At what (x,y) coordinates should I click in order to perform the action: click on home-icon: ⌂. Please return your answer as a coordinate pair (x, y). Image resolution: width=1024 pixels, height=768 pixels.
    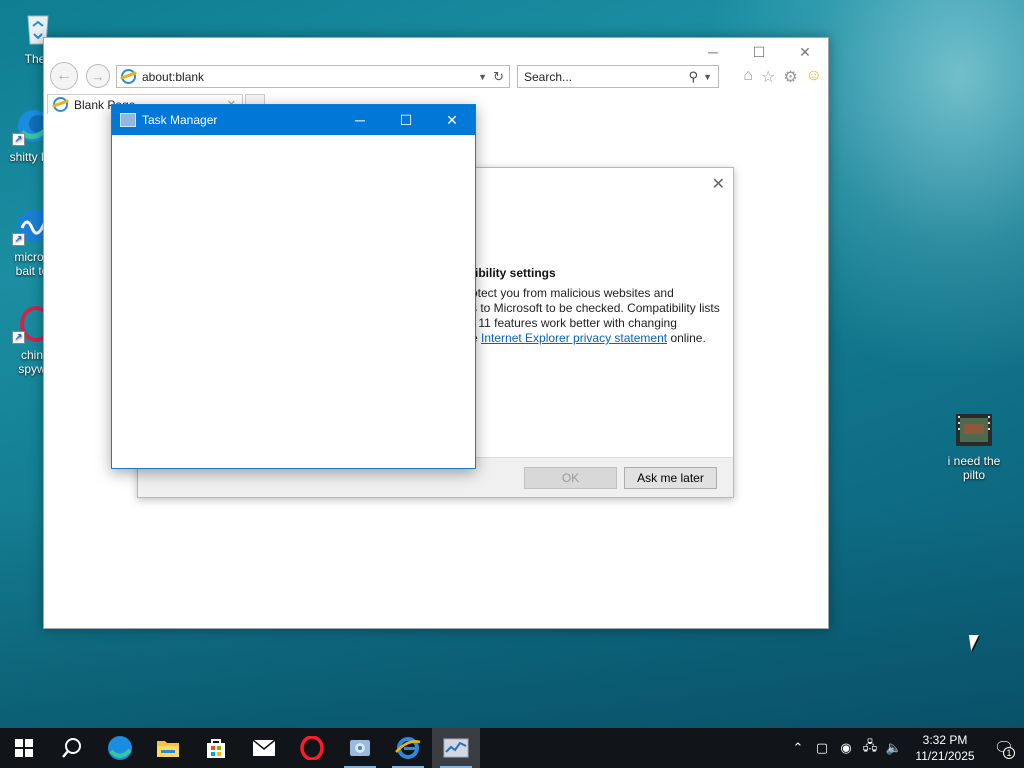
    Looking at the image, I should click on (748, 77).